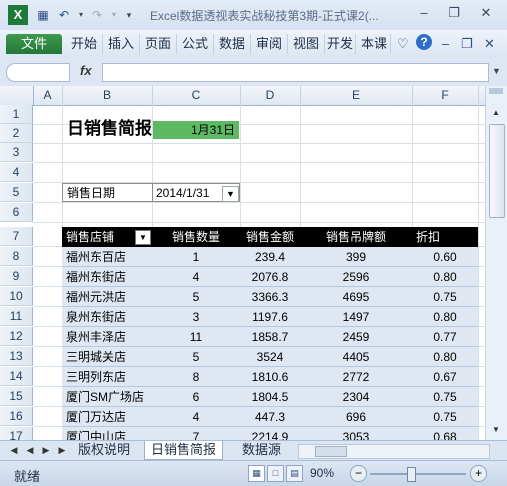  I want to click on sheet-tab-data-source: 数据源, so click(261, 450).